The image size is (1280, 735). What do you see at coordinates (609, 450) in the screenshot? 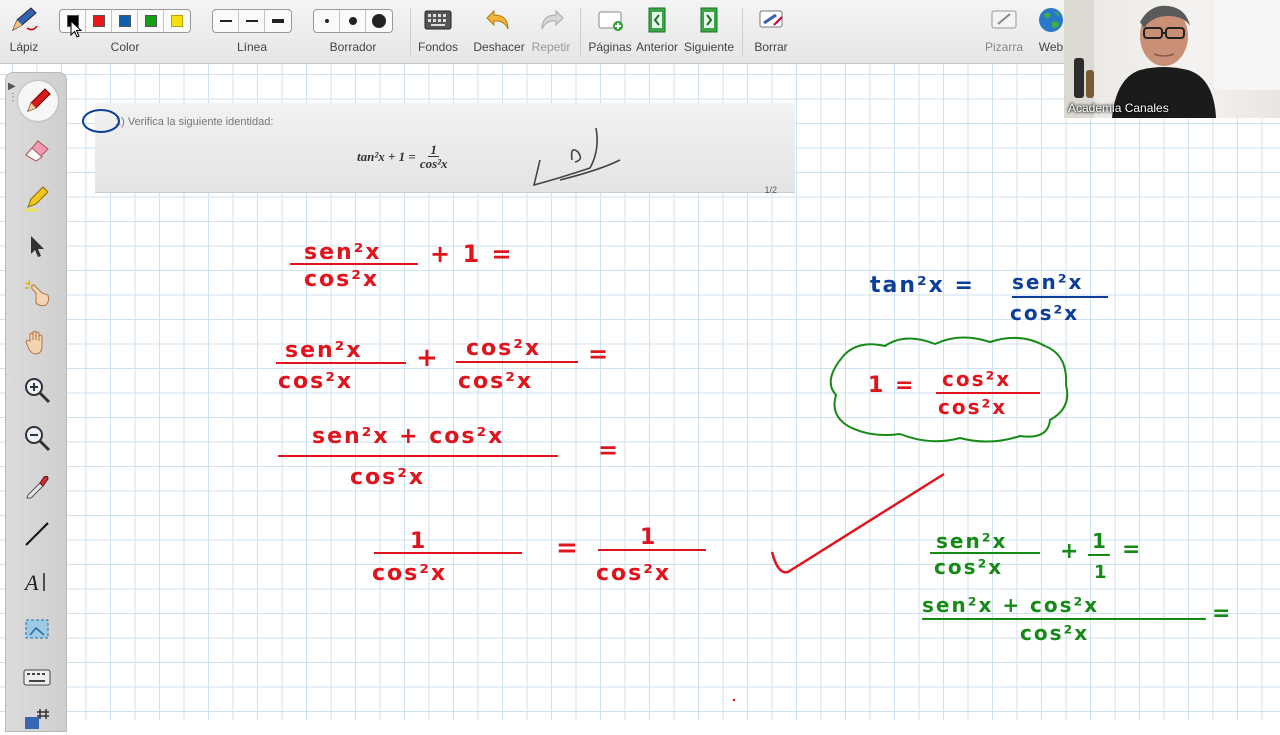
I see `step3-equals: =` at bounding box center [609, 450].